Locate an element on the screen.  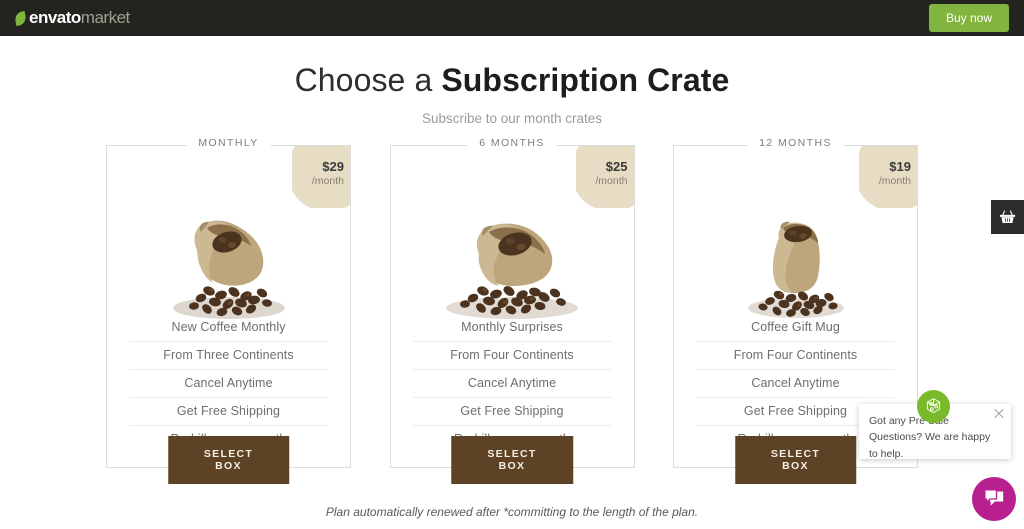
logo-envato-text: envato is located at coordinates (55, 17).